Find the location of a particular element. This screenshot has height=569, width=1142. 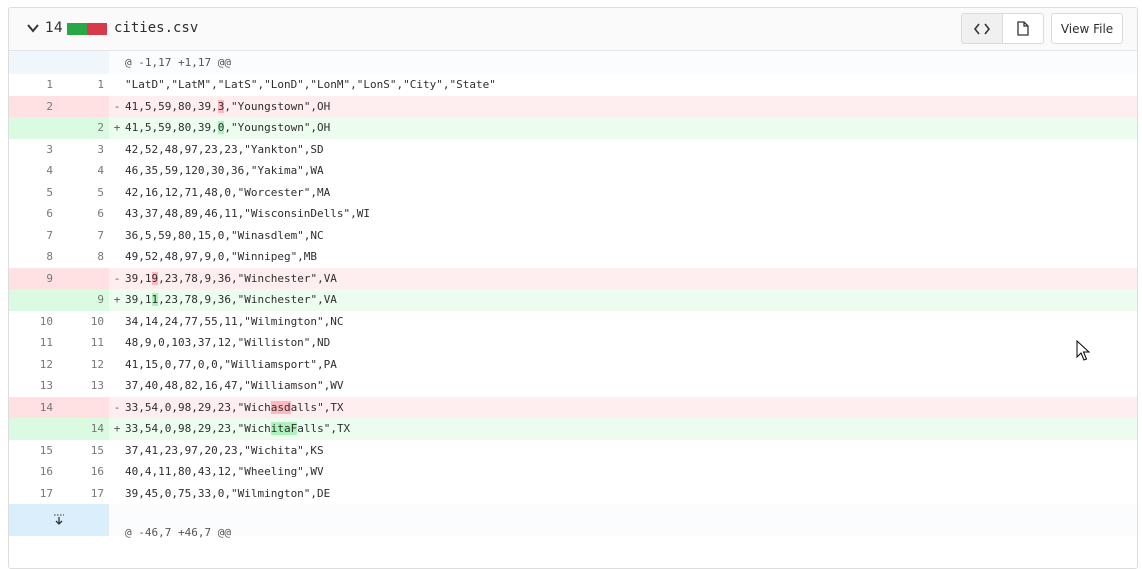

hunk-text: @ -46,7 +46,7 @@ is located at coordinates (178, 532).